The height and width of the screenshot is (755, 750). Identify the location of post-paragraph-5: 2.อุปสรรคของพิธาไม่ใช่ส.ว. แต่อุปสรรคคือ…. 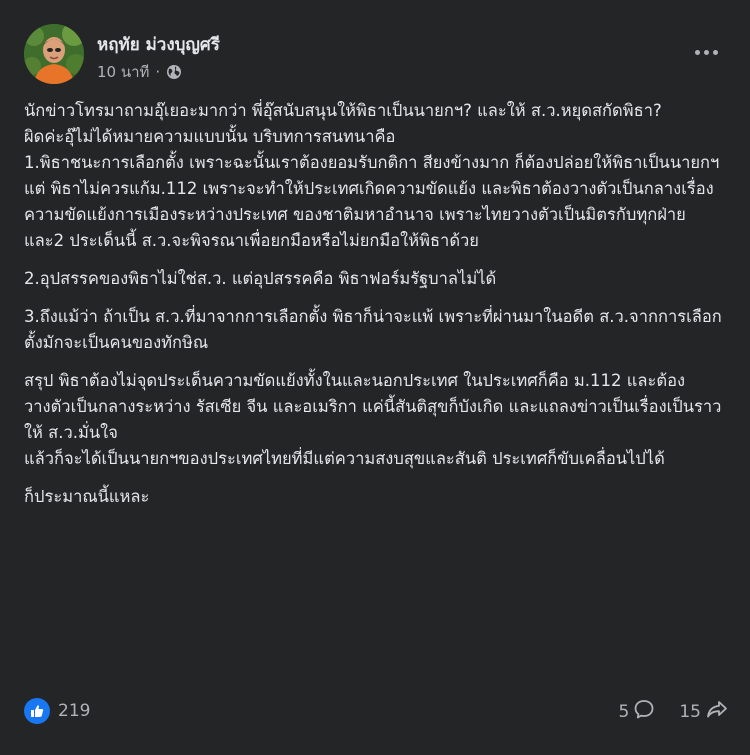
(260, 278).